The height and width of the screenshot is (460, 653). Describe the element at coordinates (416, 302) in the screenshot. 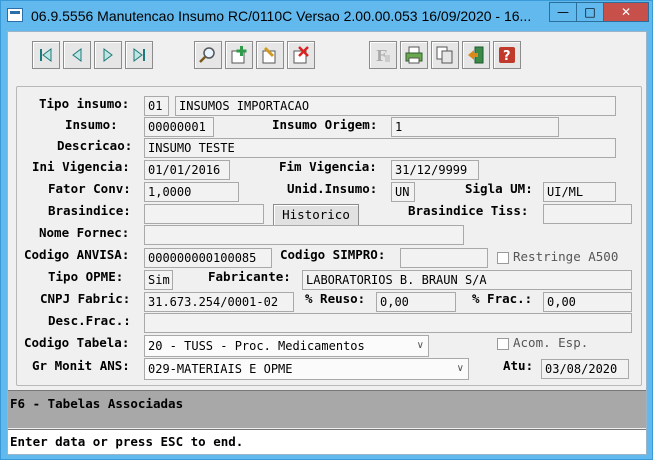

I see `perc-reuso-field: 0,00` at that location.